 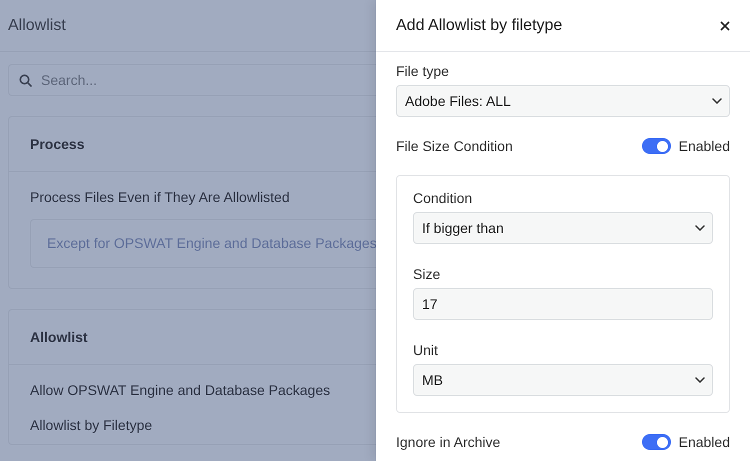 I want to click on input-field: 17, so click(x=563, y=304).